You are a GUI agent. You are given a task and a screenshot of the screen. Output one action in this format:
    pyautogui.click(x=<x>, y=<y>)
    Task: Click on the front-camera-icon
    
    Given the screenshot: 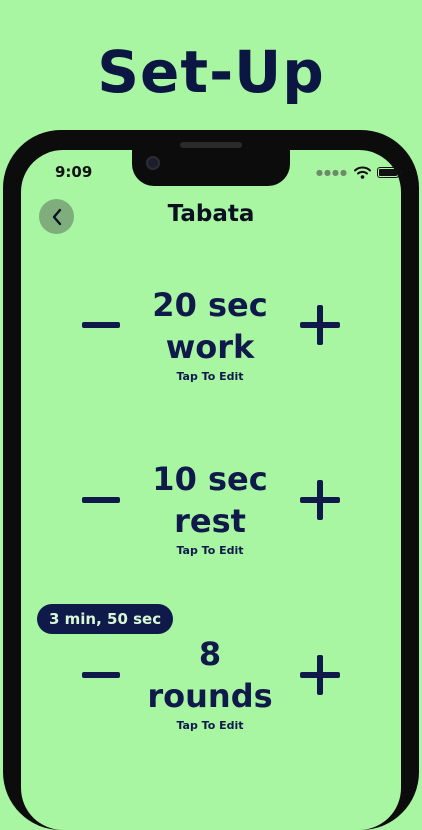 What is the action you would take?
    pyautogui.click(x=153, y=163)
    